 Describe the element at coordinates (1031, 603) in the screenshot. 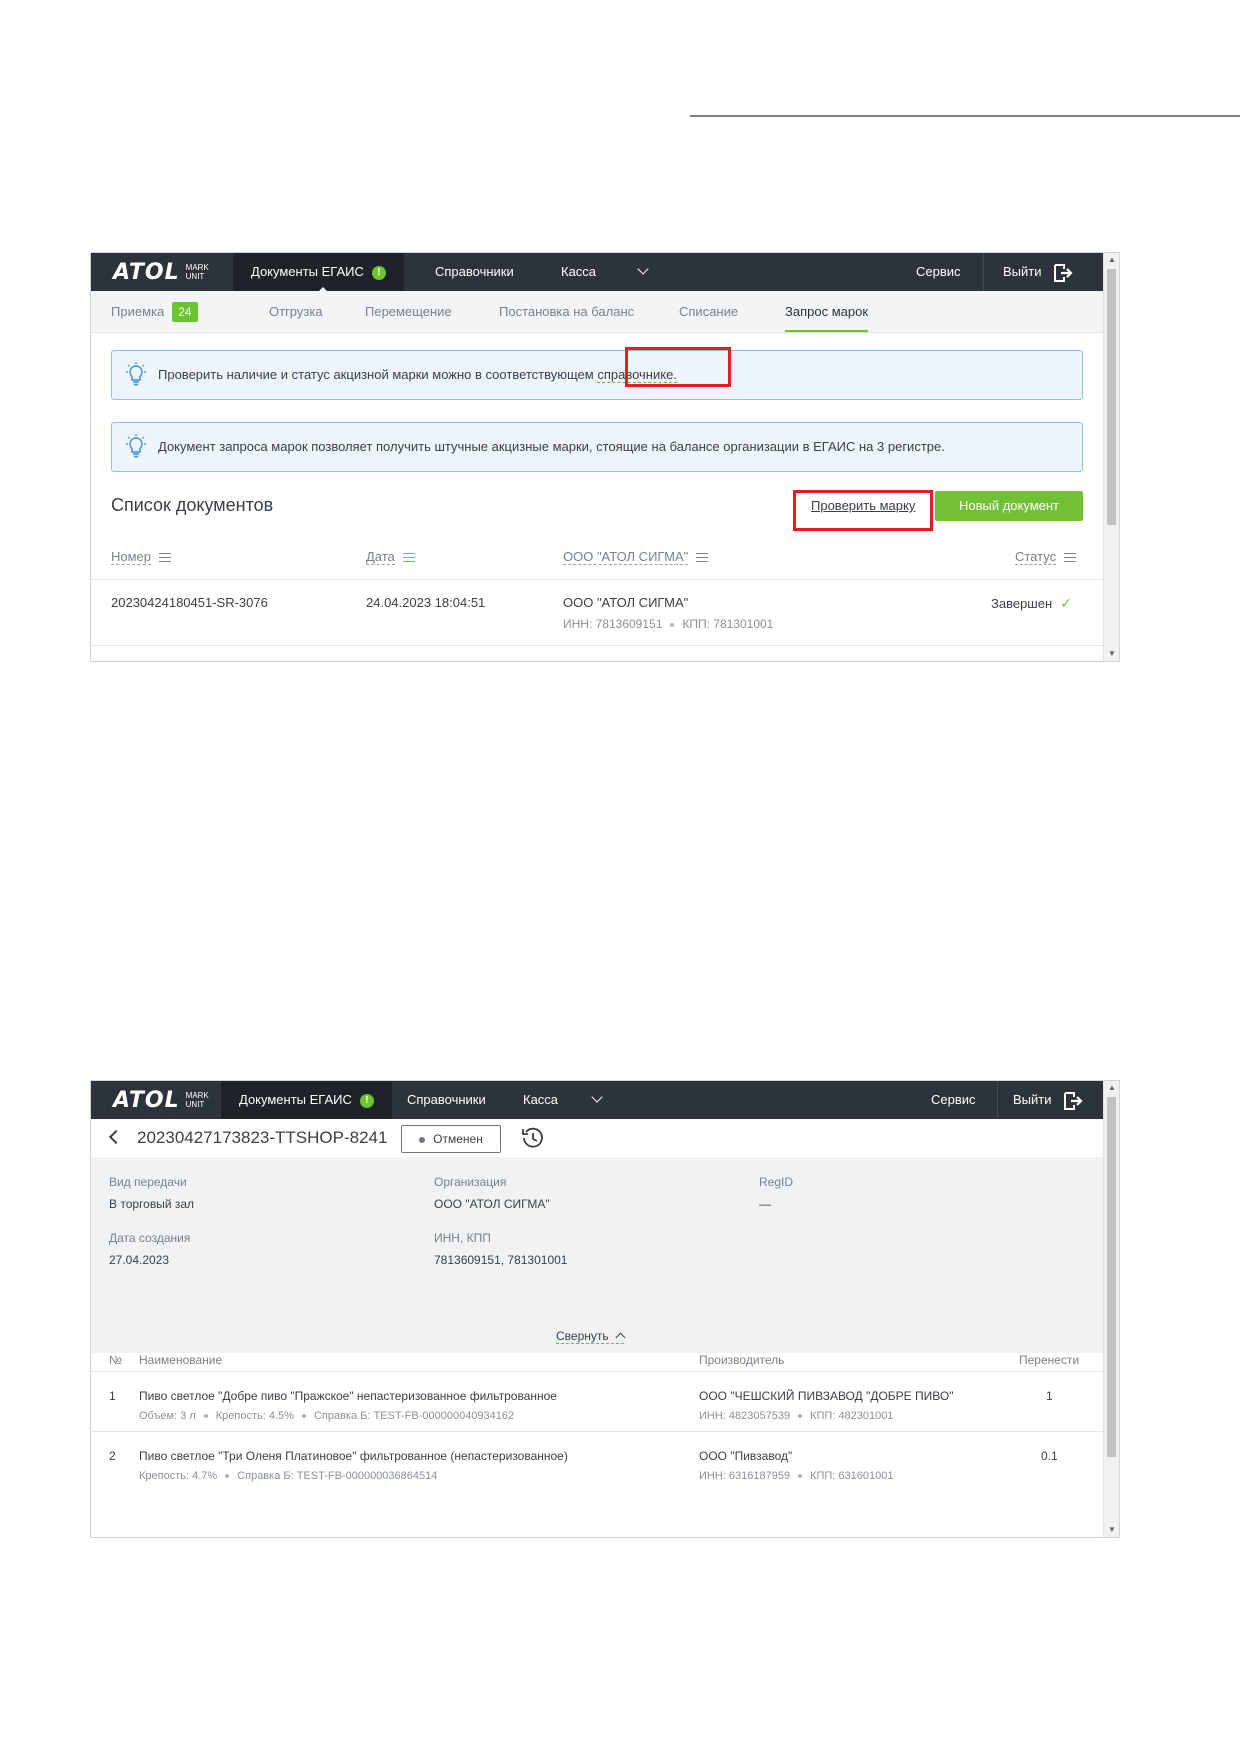

I see `row-status: Завершен ✓` at that location.